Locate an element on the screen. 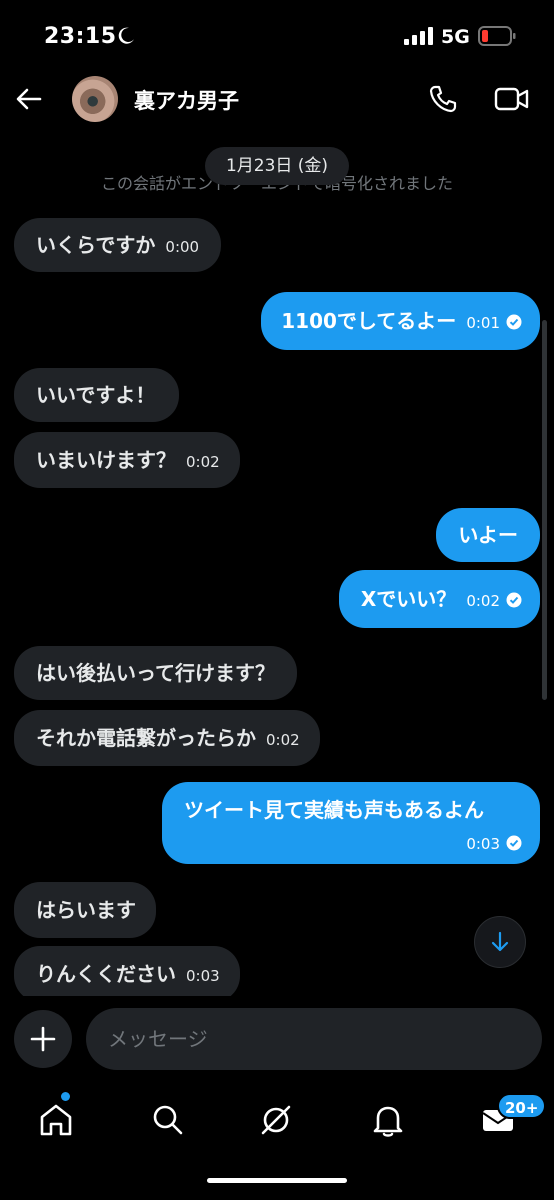  message-bubble: はい後払いって行けます？ is located at coordinates (155, 673).